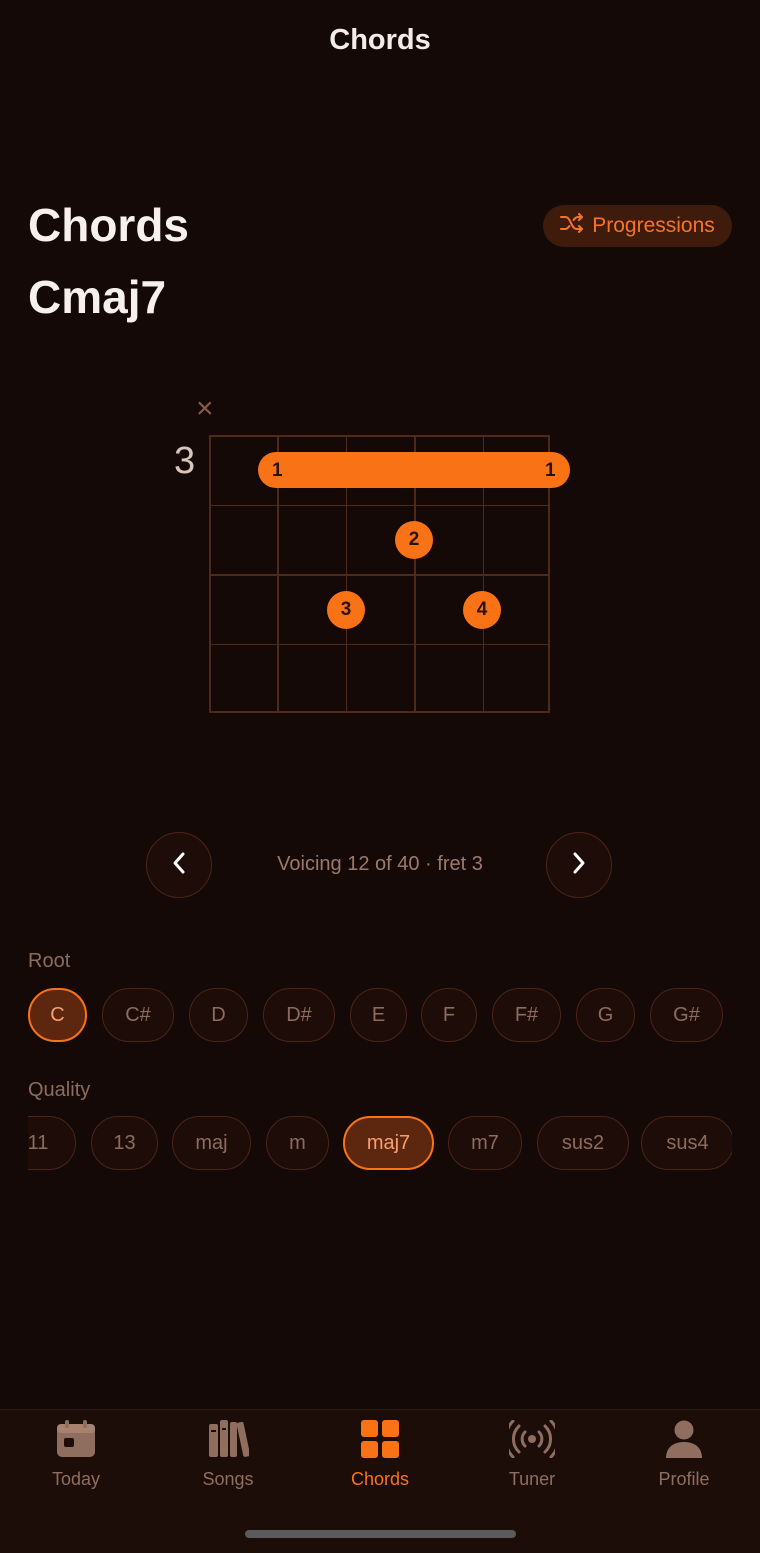  What do you see at coordinates (485, 1143) in the screenshot?
I see `quality-option-m7: m7` at bounding box center [485, 1143].